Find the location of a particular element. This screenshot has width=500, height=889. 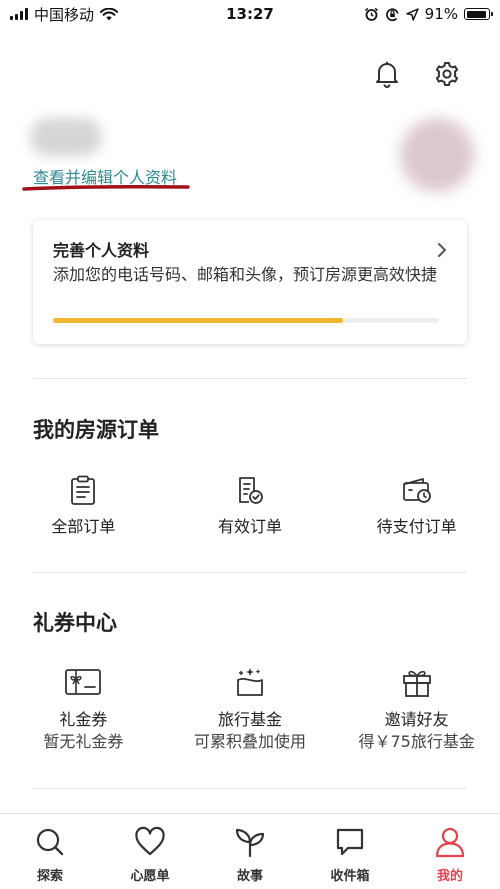

card-description: 添加您的电话号码、邮箱和头像，预订房源更高效快捷 is located at coordinates (245, 274).